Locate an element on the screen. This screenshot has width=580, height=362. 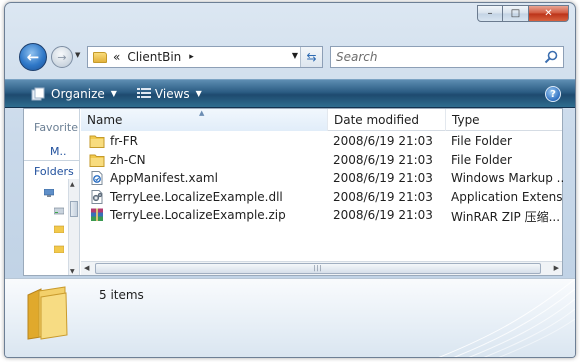
search-box is located at coordinates (447, 57).